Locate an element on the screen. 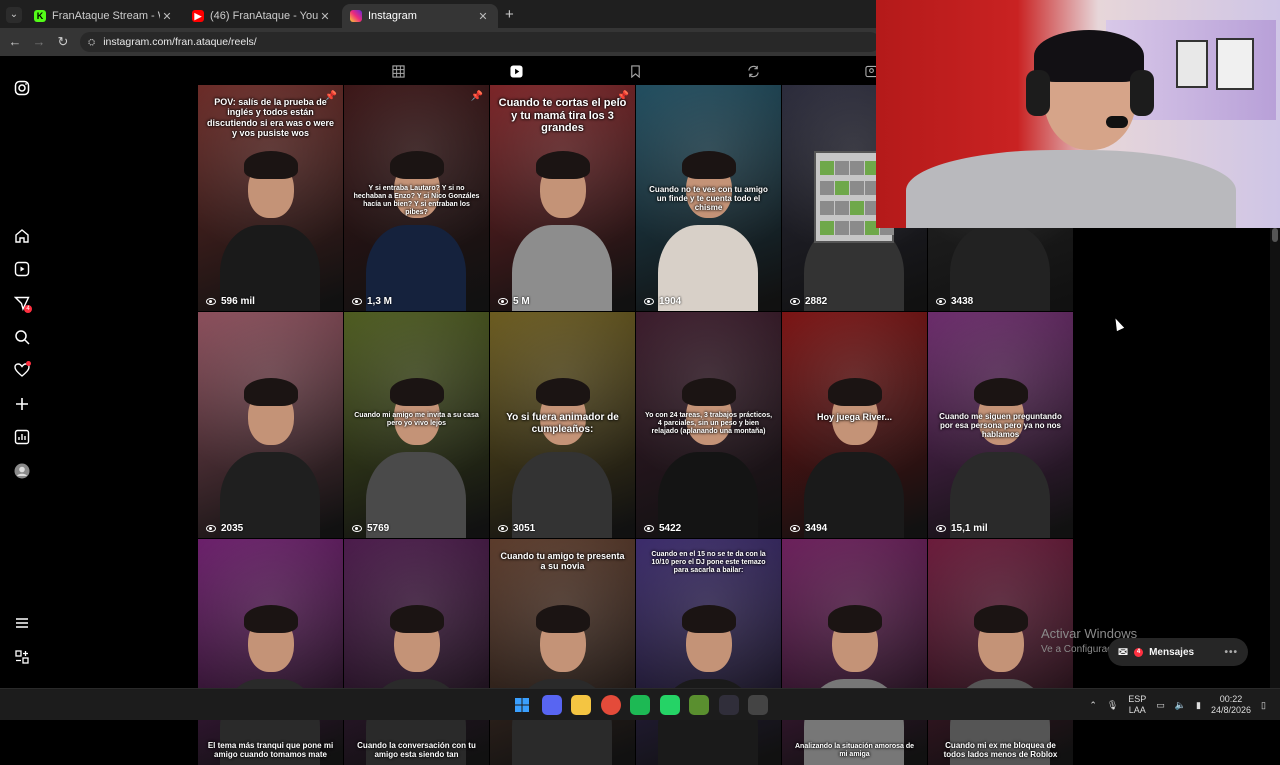 This screenshot has height=765, width=1280. obs-icon is located at coordinates (728, 705).